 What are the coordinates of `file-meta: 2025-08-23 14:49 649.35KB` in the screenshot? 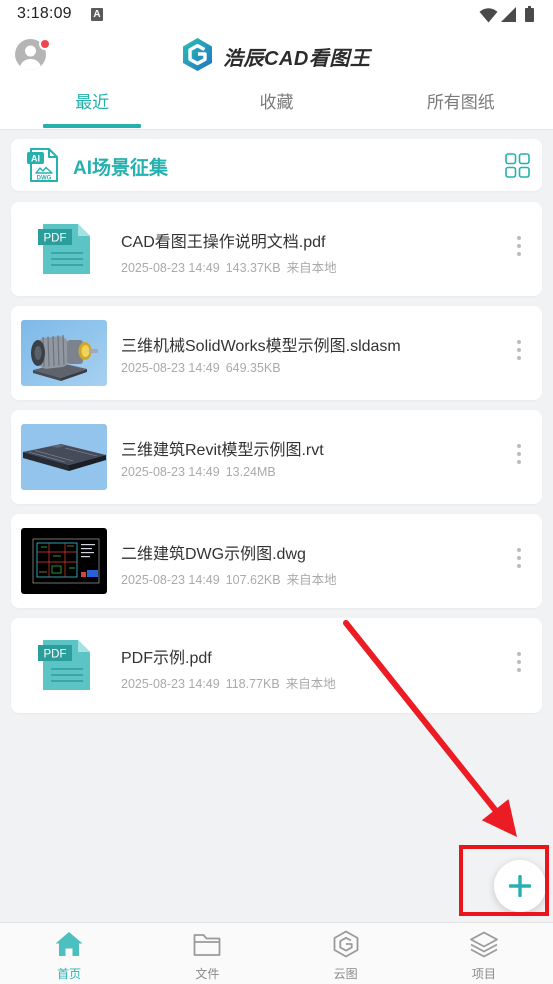 It's located at (204, 368).